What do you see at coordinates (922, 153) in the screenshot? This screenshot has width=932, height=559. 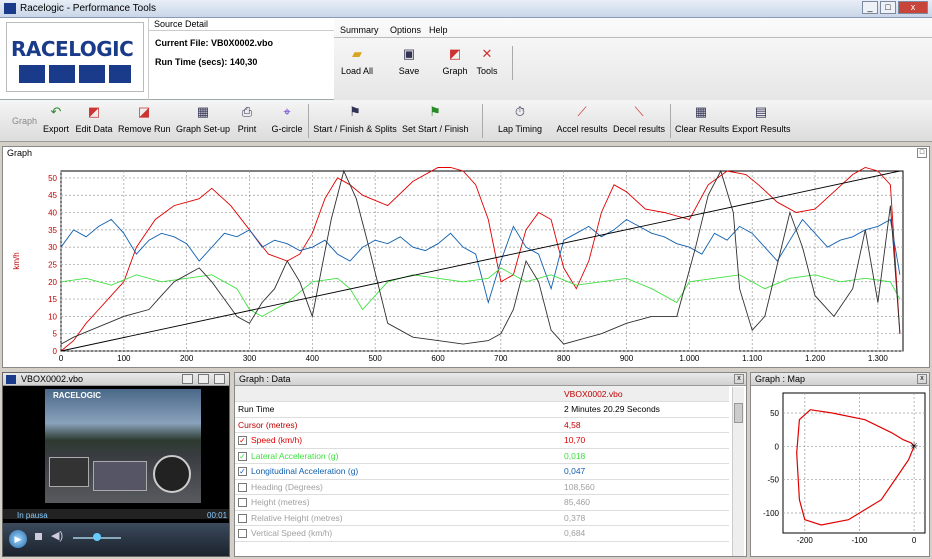 I see `graph-panel-close-icon: □` at bounding box center [922, 153].